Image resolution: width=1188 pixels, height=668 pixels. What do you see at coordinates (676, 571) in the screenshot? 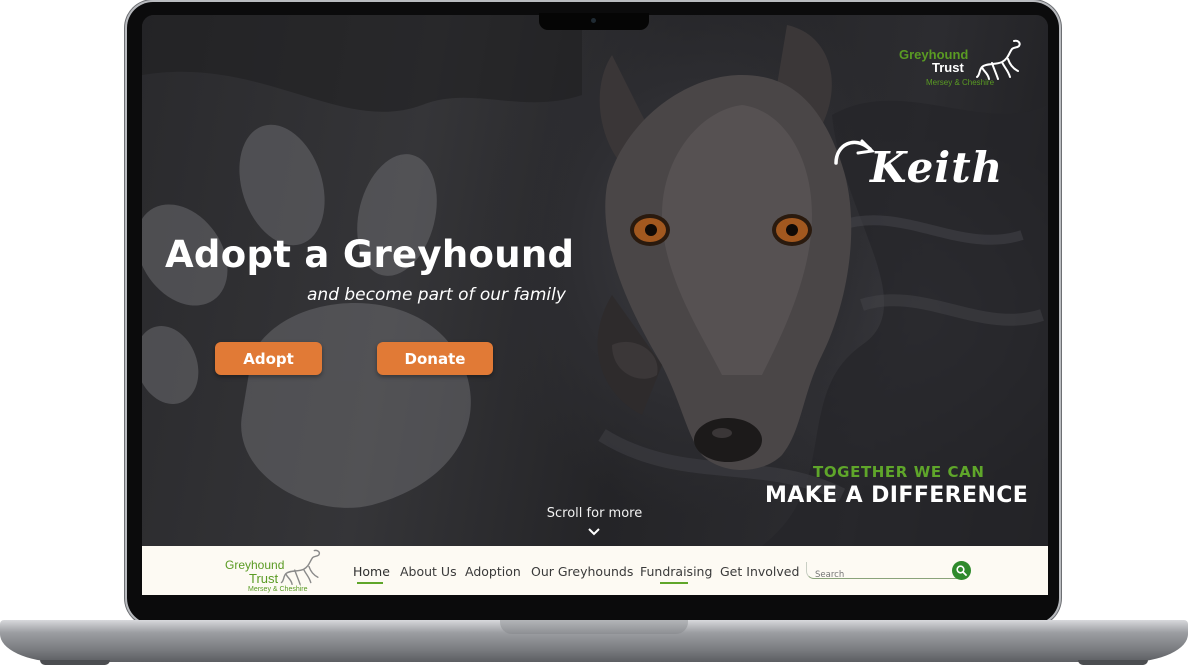
I see `nav-item-fundraising: Fundraising` at bounding box center [676, 571].